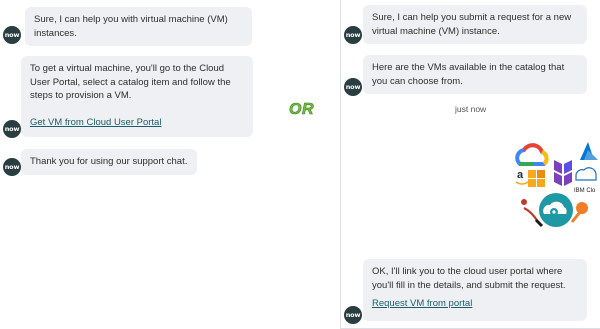 The height and width of the screenshot is (329, 600). What do you see at coordinates (563, 173) in the screenshot?
I see `terraform-icon` at bounding box center [563, 173].